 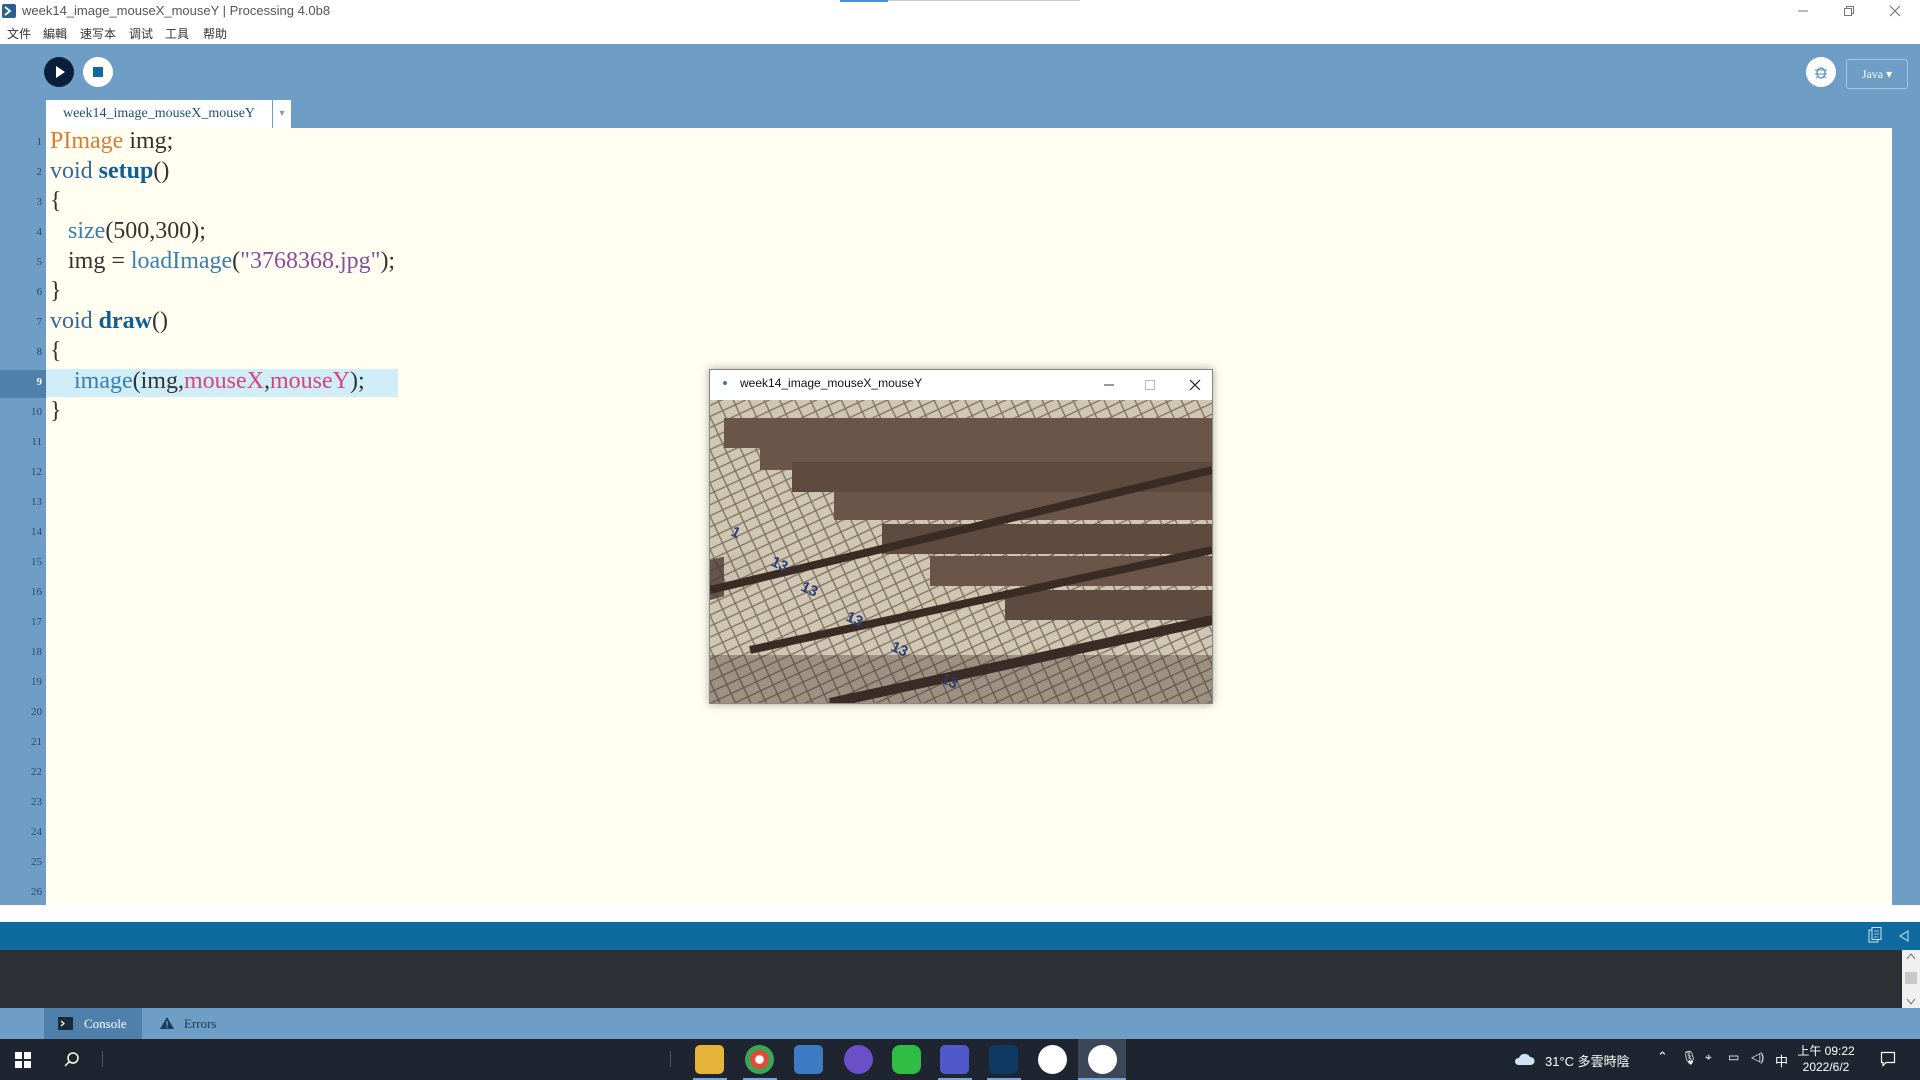 What do you see at coordinates (167, 1023) in the screenshot?
I see `warning-icon` at bounding box center [167, 1023].